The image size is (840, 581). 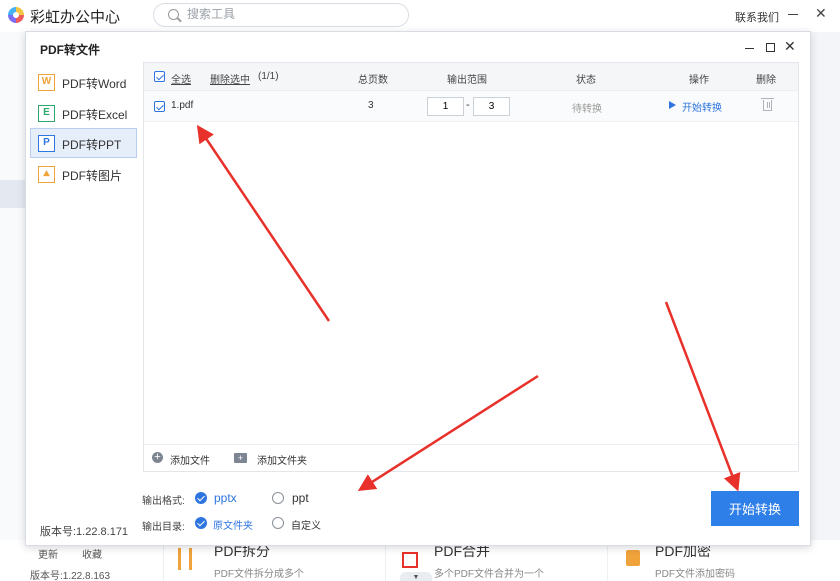 What do you see at coordinates (489, 574) in the screenshot?
I see `tool-card-desc: 多个PDF文件合并为一个` at bounding box center [489, 574].